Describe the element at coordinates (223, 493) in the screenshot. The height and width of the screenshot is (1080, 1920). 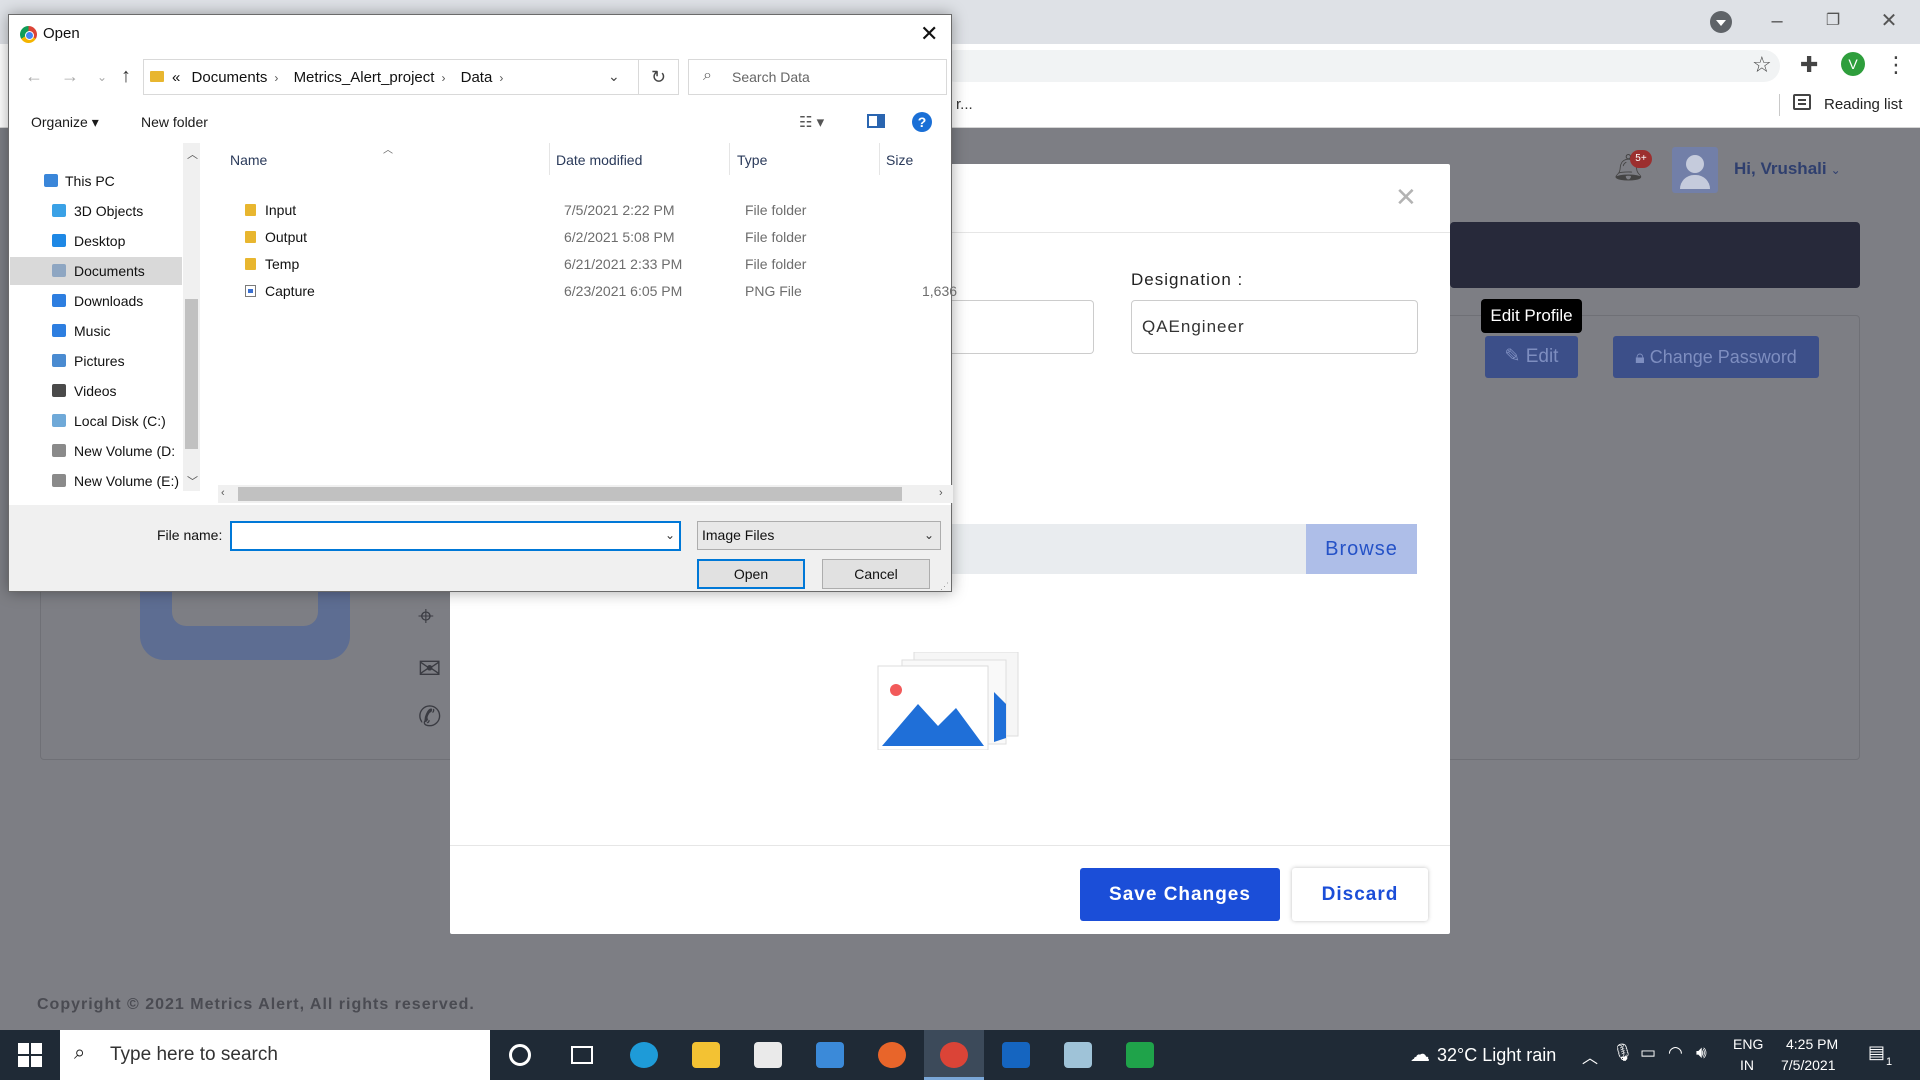
I see `scroll-left-icon: ‹` at that location.